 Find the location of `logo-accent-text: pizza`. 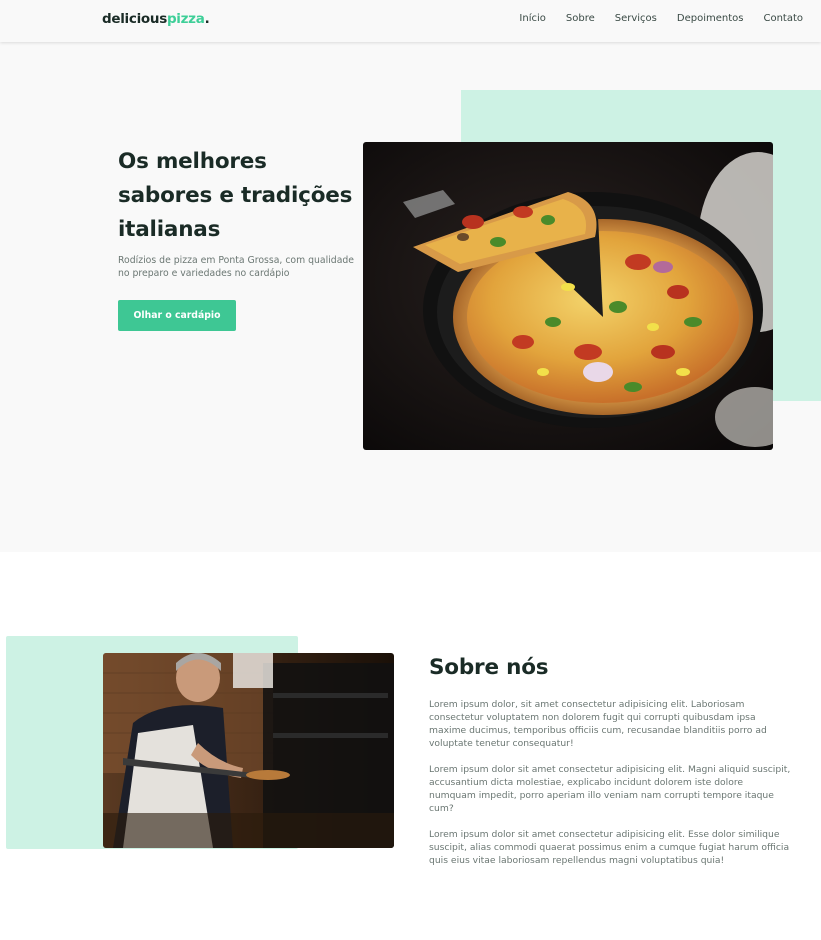

logo-accent-text: pizza is located at coordinates (185, 19).